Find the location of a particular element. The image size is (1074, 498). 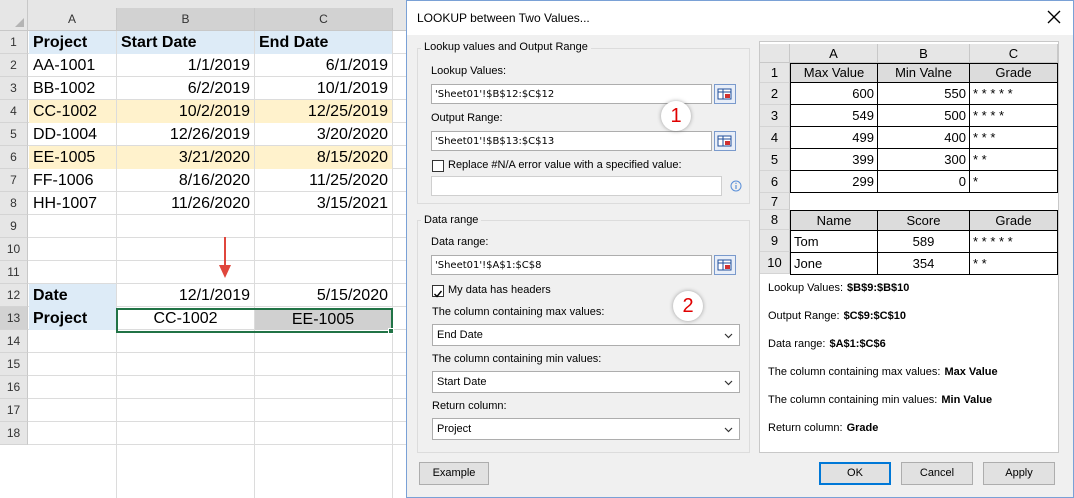

step-badge-1: 1 is located at coordinates (676, 116).